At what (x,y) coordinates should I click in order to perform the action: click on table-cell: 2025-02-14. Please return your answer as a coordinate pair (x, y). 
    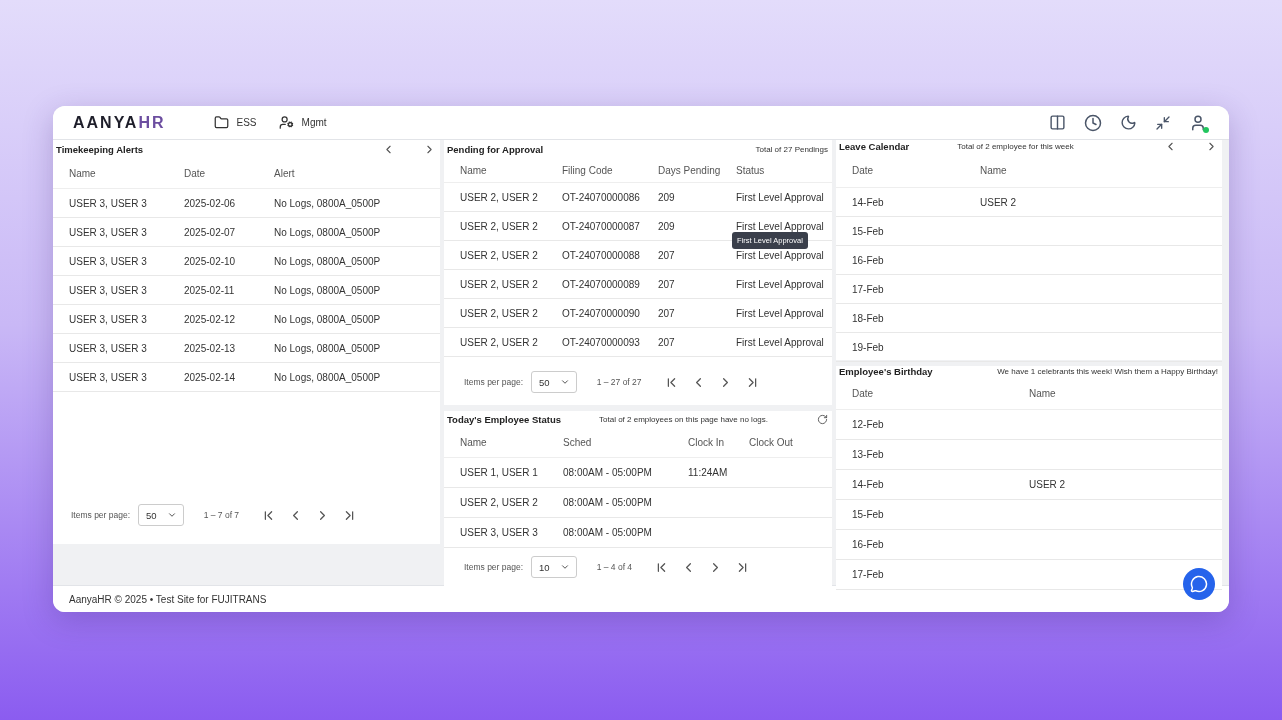
    Looking at the image, I should click on (213, 377).